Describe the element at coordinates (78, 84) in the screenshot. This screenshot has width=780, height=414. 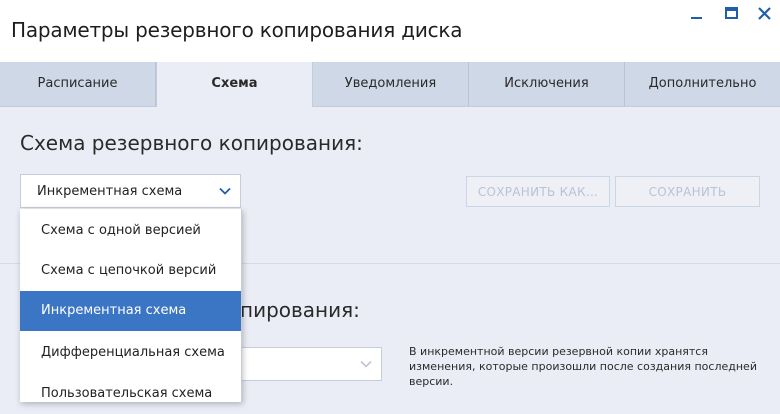
I see `tab-schedule: Расписание` at that location.